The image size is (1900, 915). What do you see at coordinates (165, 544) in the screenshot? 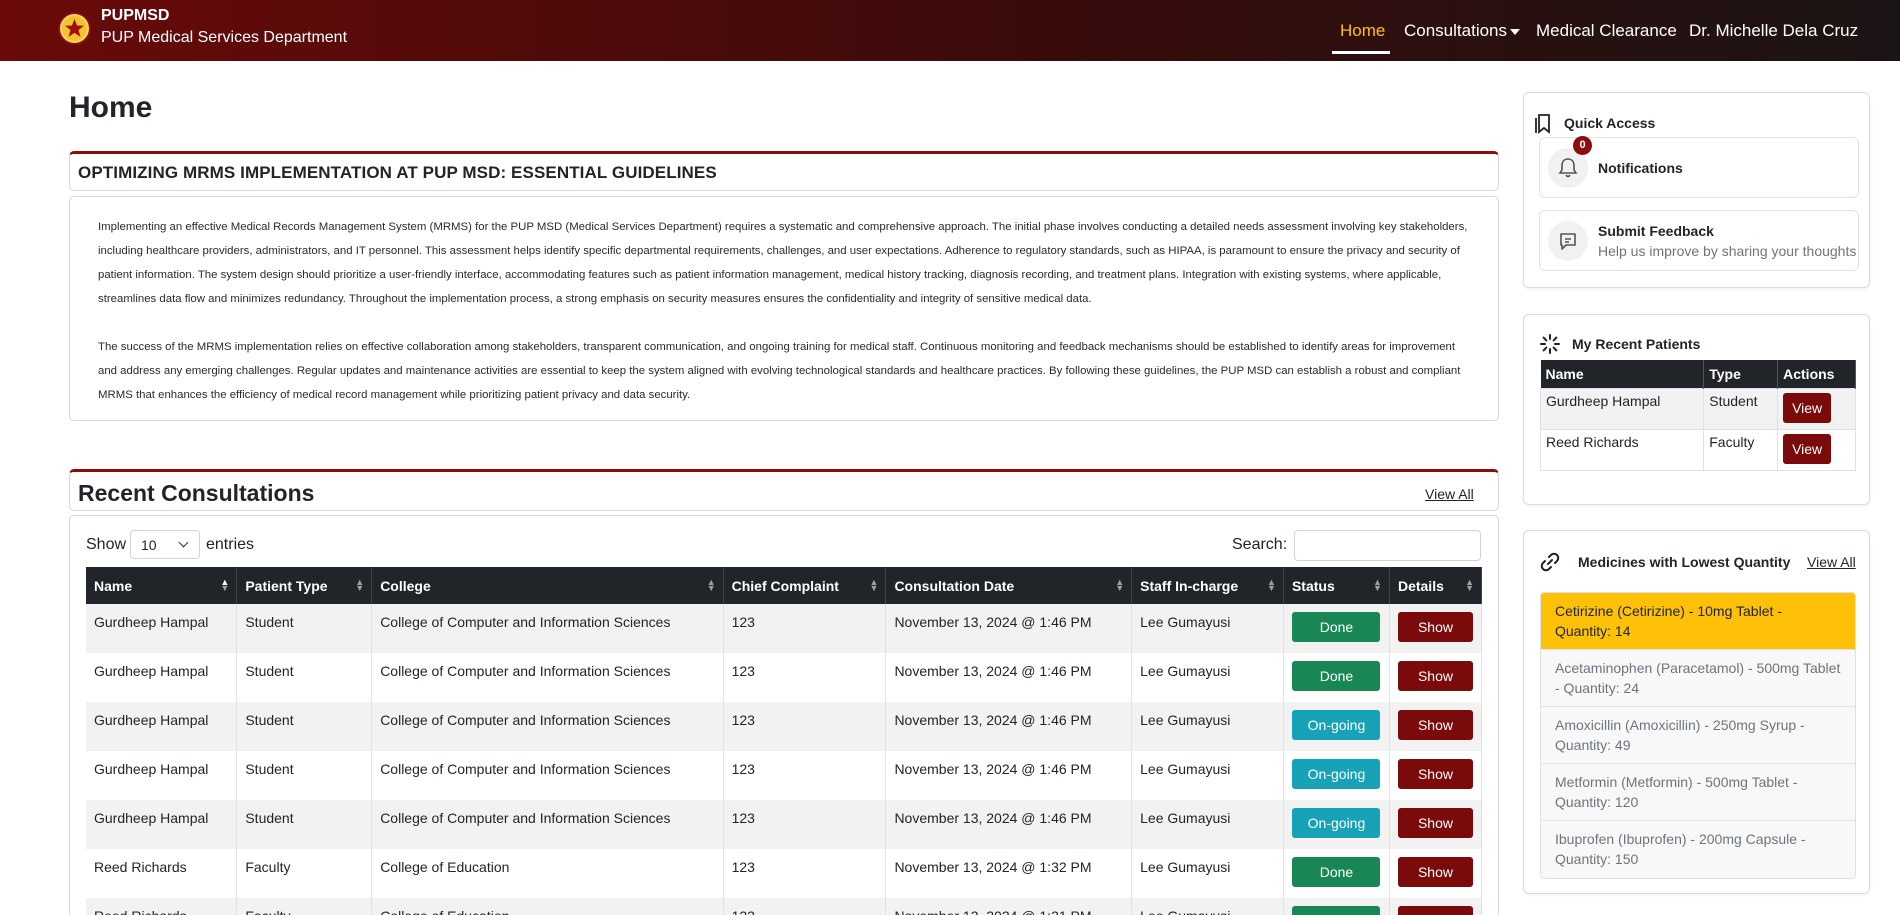
I see `entries-select: 10` at bounding box center [165, 544].